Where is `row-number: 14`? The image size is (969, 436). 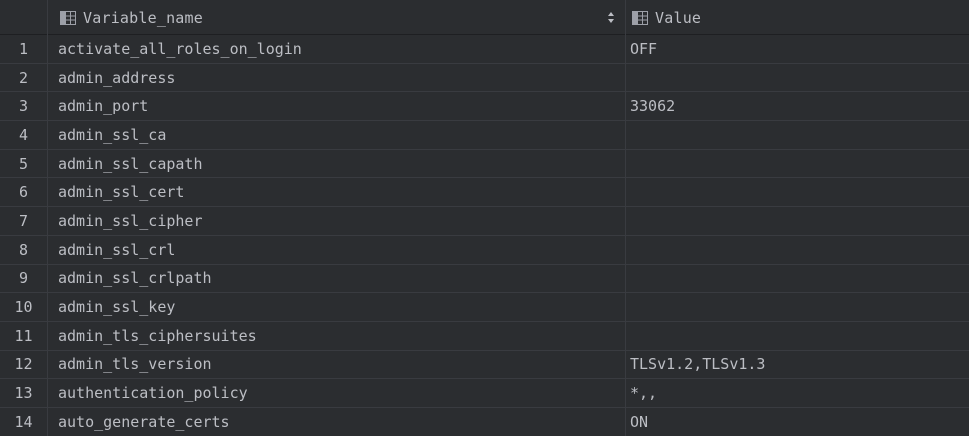
row-number: 14 is located at coordinates (24, 421).